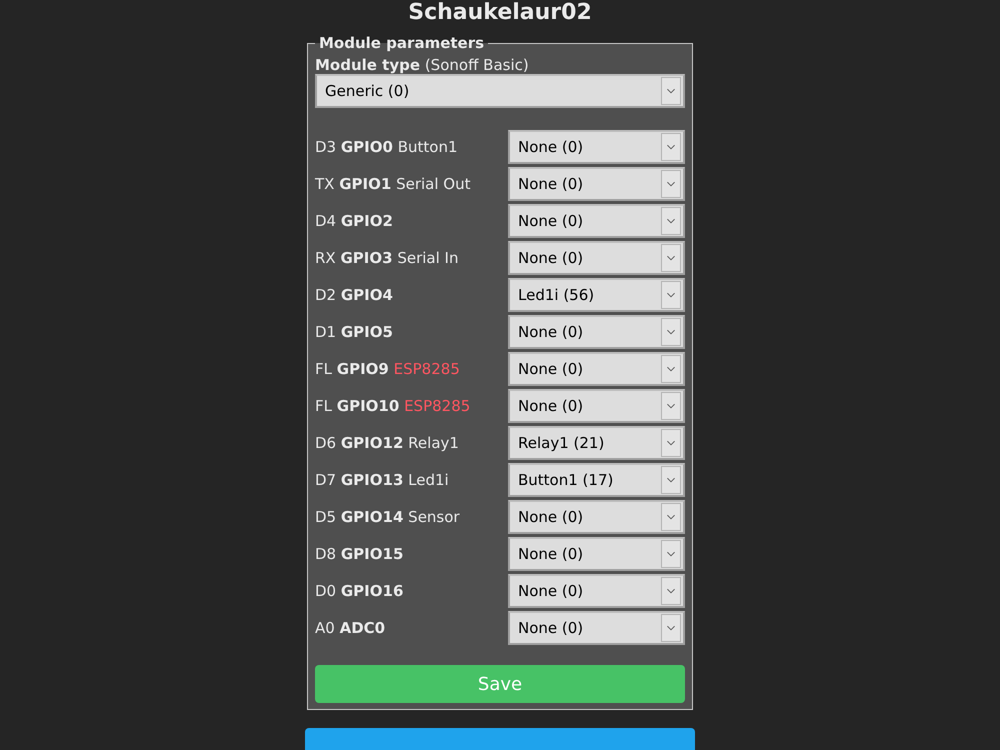  What do you see at coordinates (387, 443) in the screenshot?
I see `pin-label: D6 GPIO12 Relay1` at bounding box center [387, 443].